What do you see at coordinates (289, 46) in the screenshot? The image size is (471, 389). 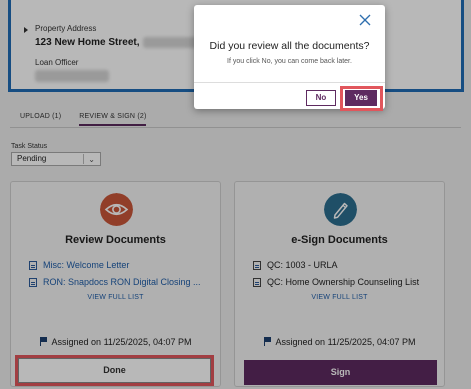 I see `dialog-title: Did you review all the documents?` at bounding box center [289, 46].